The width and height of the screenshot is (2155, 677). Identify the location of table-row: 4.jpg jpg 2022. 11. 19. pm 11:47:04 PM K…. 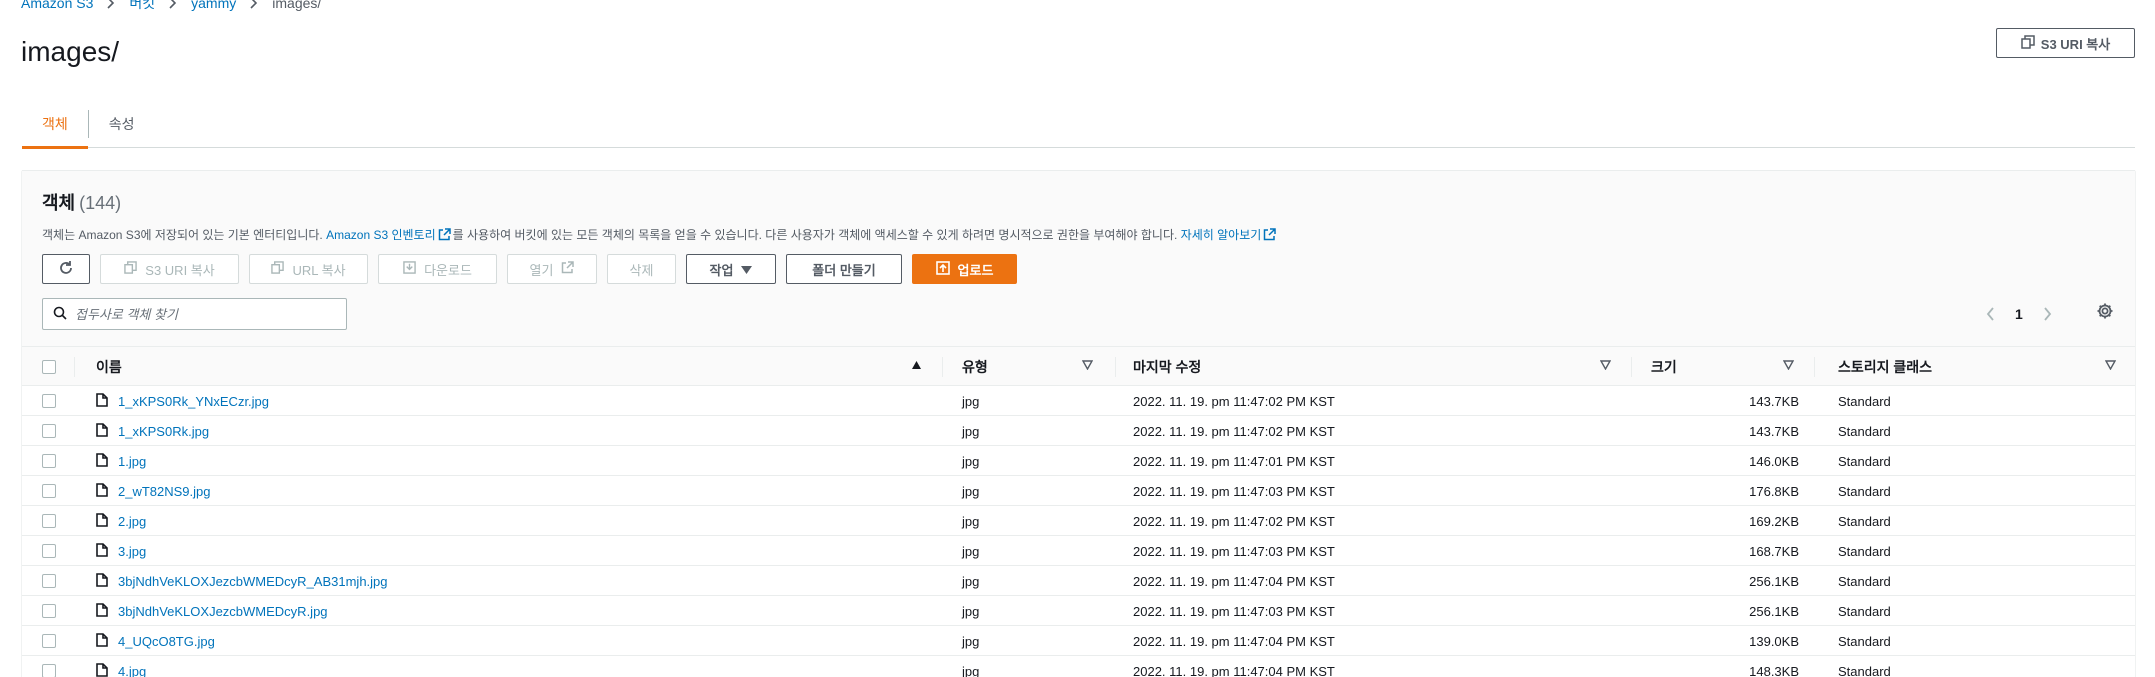
(1078, 666).